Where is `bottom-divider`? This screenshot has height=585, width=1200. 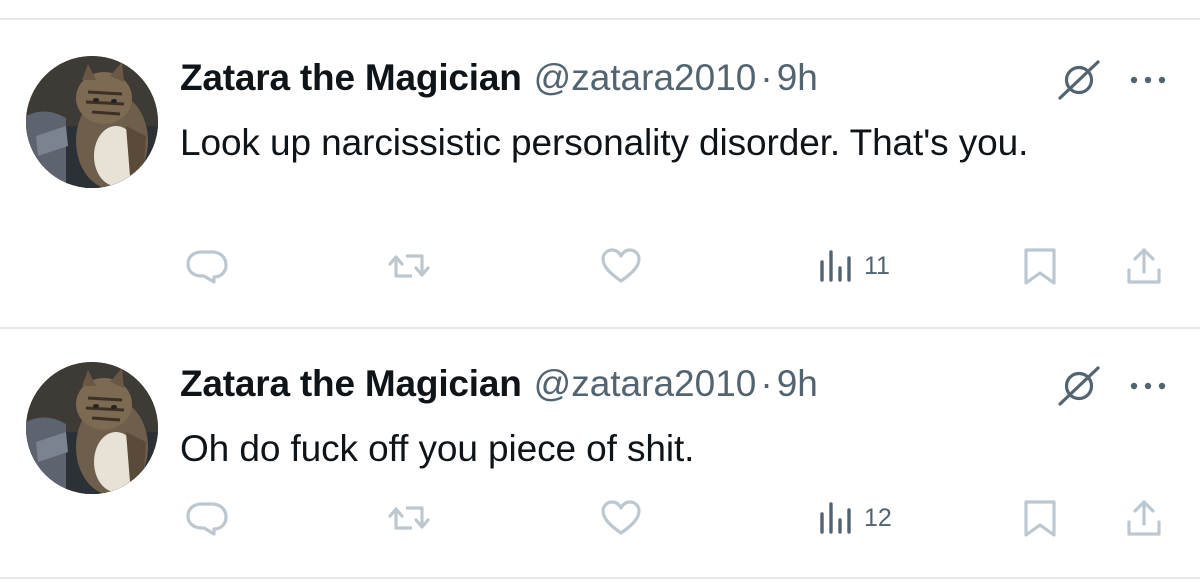 bottom-divider is located at coordinates (600, 578).